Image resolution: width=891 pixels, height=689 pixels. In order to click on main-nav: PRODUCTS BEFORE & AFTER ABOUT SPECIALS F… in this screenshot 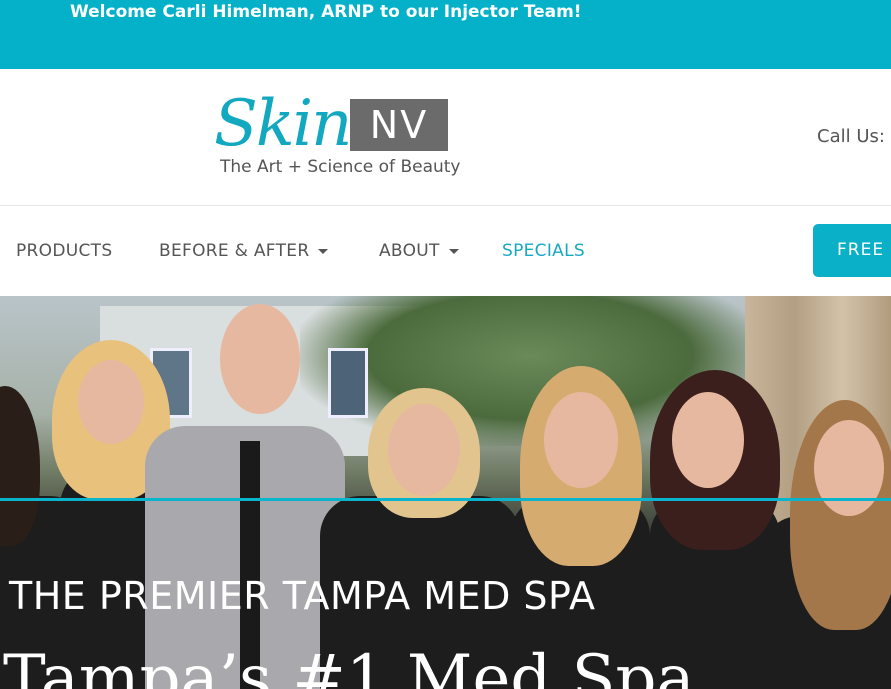, I will do `click(445, 251)`.